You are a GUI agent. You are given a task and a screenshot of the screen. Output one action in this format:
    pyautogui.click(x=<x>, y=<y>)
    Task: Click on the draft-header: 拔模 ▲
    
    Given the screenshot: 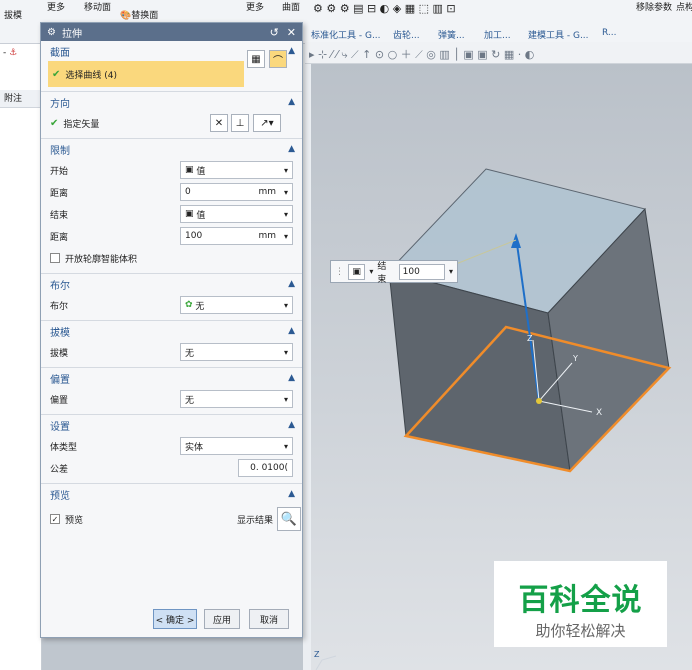 What is the action you would take?
    pyautogui.click(x=172, y=331)
    